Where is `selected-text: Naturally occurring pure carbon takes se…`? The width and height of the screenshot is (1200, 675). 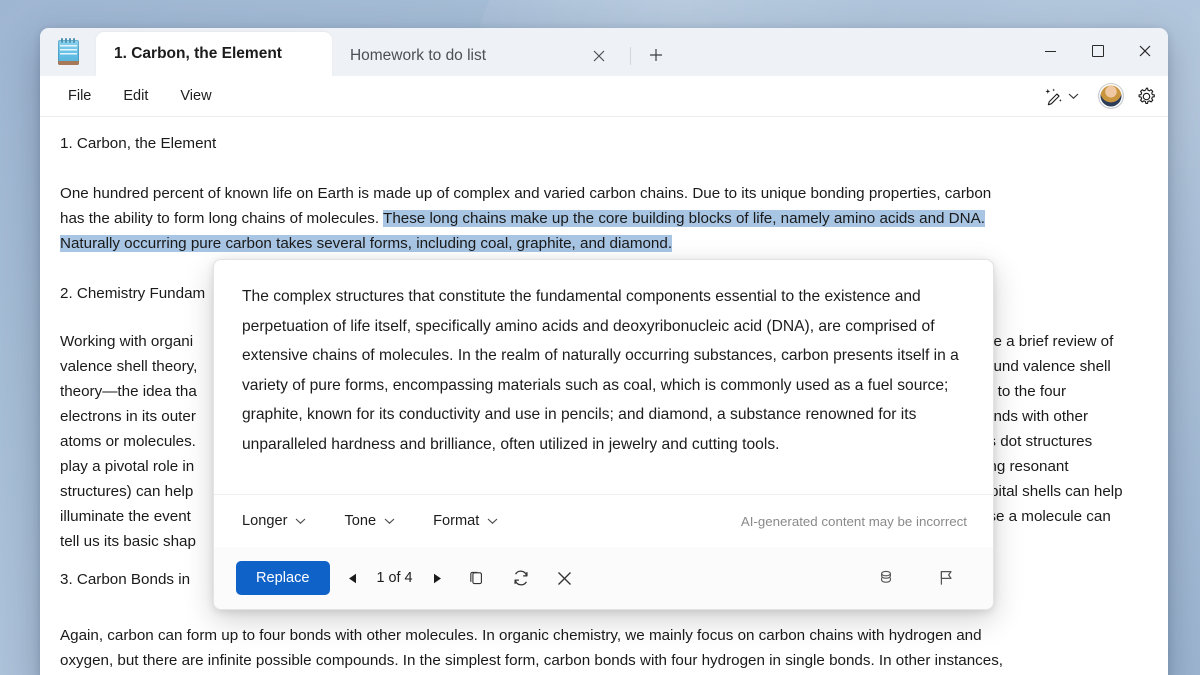 selected-text: Naturally occurring pure carbon takes se… is located at coordinates (366, 243).